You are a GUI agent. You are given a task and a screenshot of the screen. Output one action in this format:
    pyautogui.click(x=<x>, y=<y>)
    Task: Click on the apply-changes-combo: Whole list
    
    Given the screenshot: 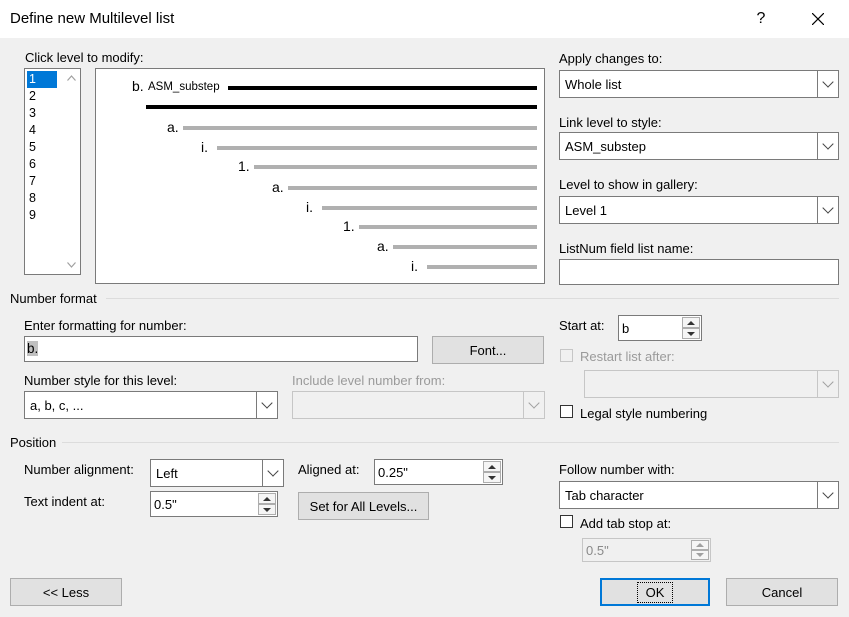 What is the action you would take?
    pyautogui.click(x=699, y=84)
    